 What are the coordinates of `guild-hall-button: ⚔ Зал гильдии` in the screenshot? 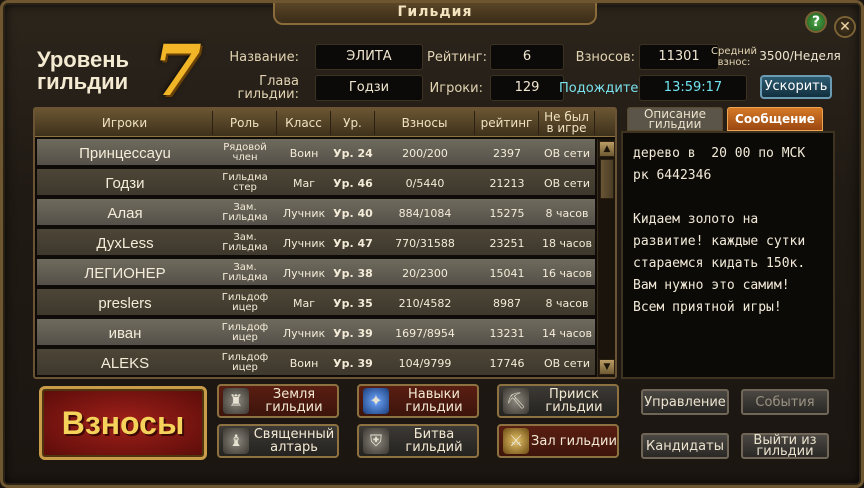 It's located at (558, 441).